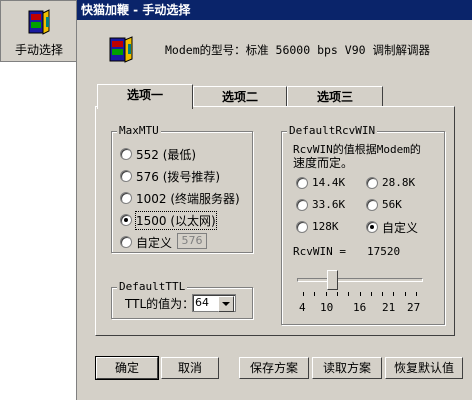  What do you see at coordinates (372, 227) in the screenshot?
I see `radio-rcv-custom` at bounding box center [372, 227].